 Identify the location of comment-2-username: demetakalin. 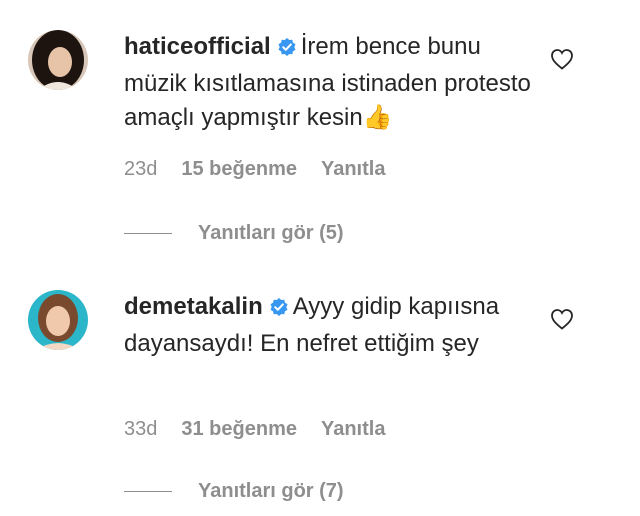
(193, 306).